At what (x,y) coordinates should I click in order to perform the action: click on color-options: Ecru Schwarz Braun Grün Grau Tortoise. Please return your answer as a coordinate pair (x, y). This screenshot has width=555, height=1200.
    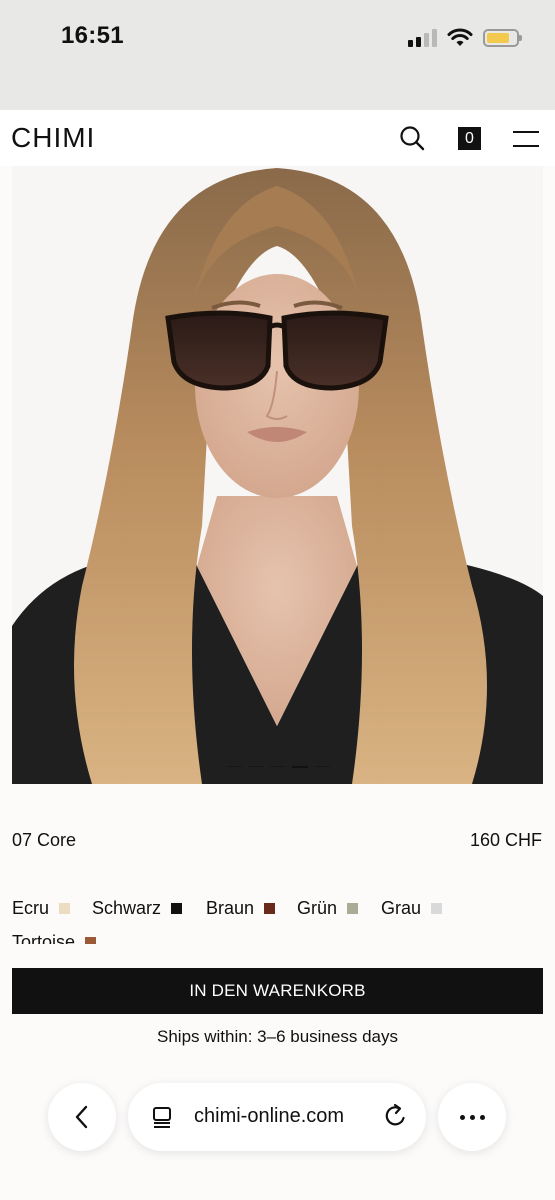
    Looking at the image, I should click on (277, 921).